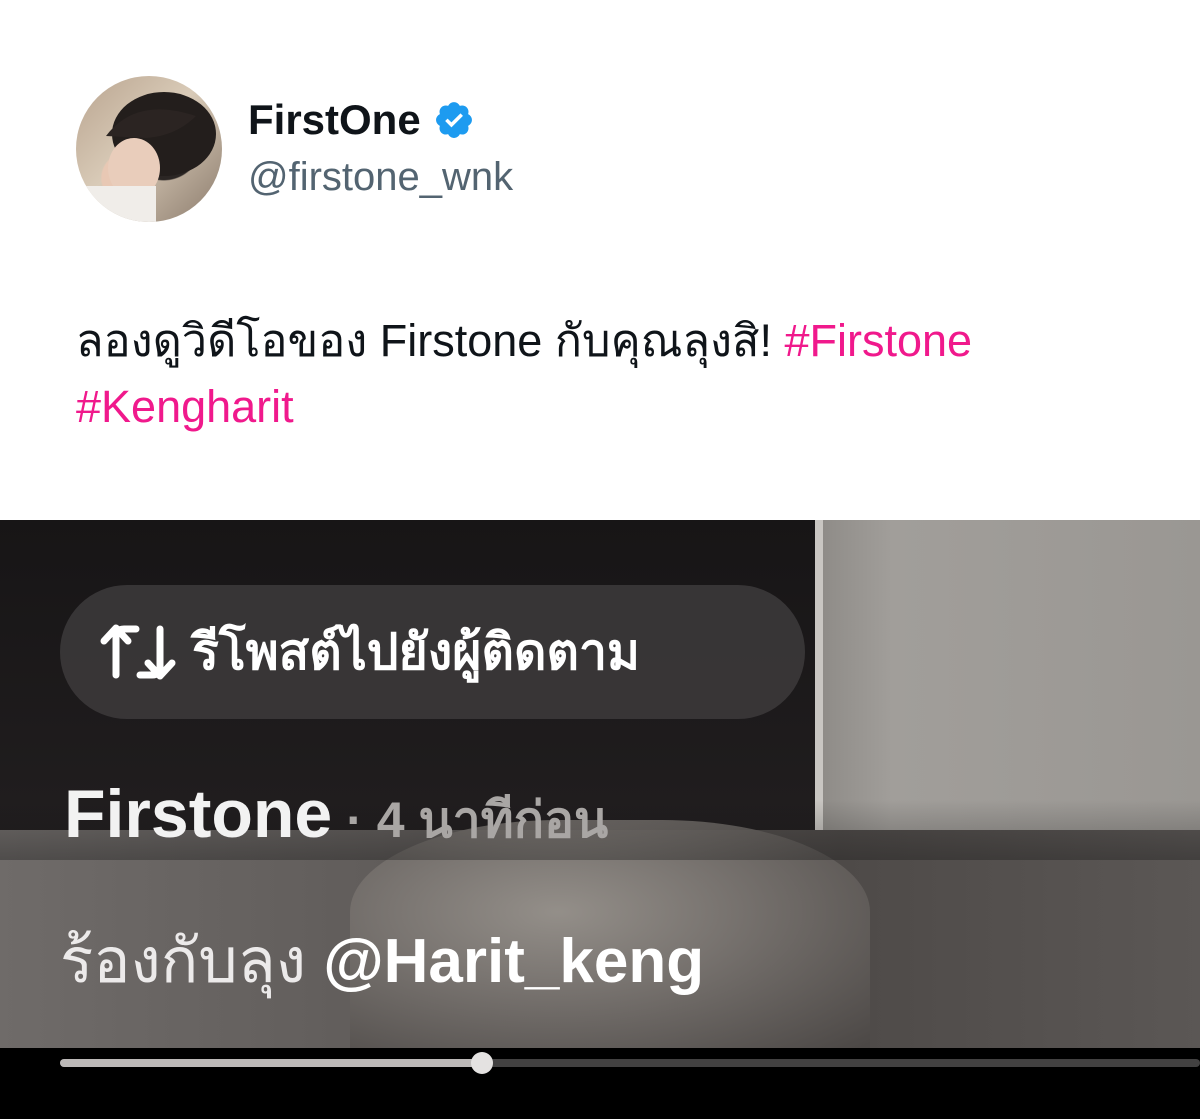 This screenshot has height=1119, width=1200. I want to click on repost-to-followers-button: รีโพสต์ไปยังผู้ติดตาม, so click(432, 652).